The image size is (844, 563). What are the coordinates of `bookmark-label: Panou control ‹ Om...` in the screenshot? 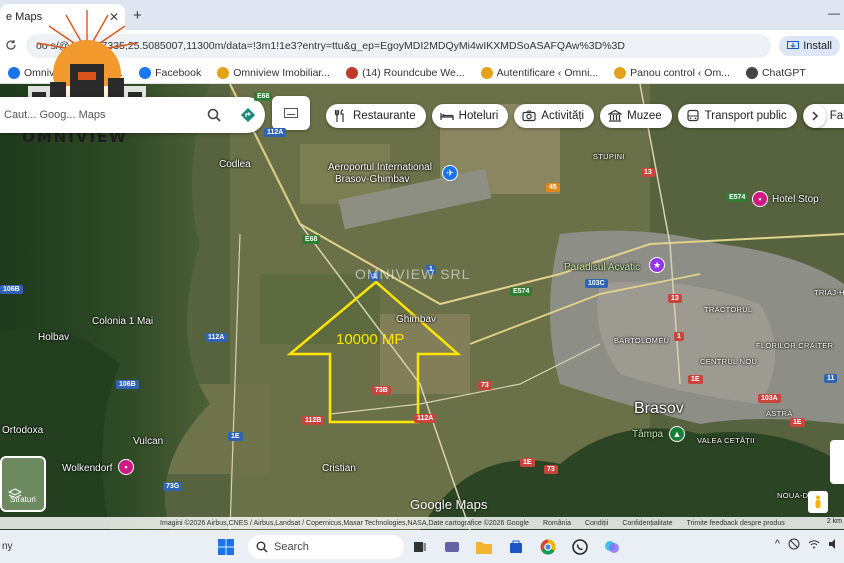 It's located at (680, 72).